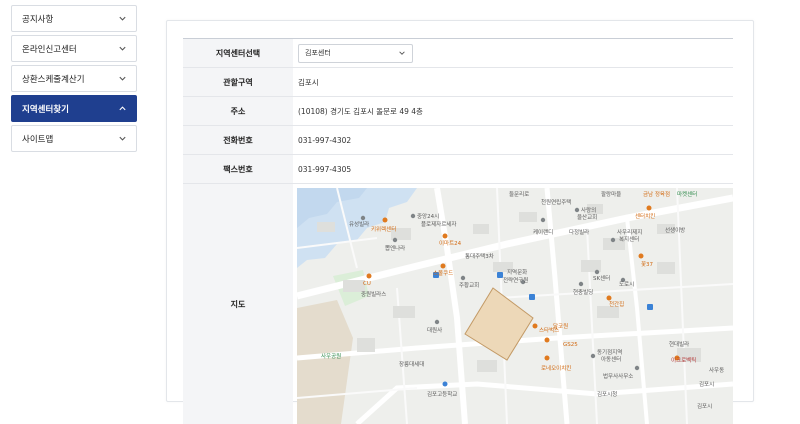  What do you see at coordinates (543, 232) in the screenshot?
I see `map-label: 케이랜디` at bounding box center [543, 232].